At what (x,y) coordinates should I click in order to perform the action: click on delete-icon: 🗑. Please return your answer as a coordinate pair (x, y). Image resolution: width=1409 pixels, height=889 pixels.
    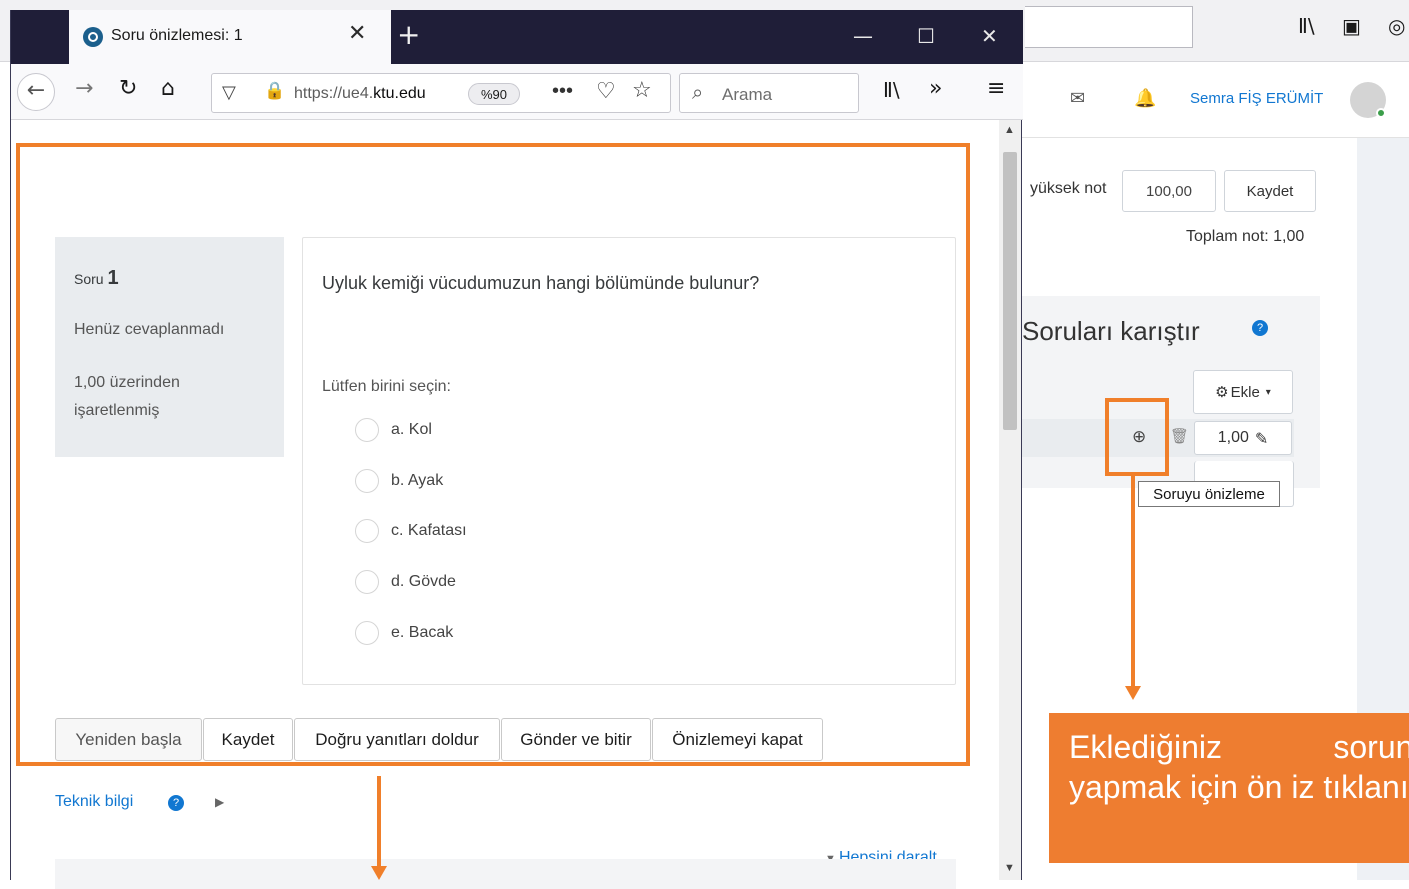
    Looking at the image, I should click on (1179, 436).